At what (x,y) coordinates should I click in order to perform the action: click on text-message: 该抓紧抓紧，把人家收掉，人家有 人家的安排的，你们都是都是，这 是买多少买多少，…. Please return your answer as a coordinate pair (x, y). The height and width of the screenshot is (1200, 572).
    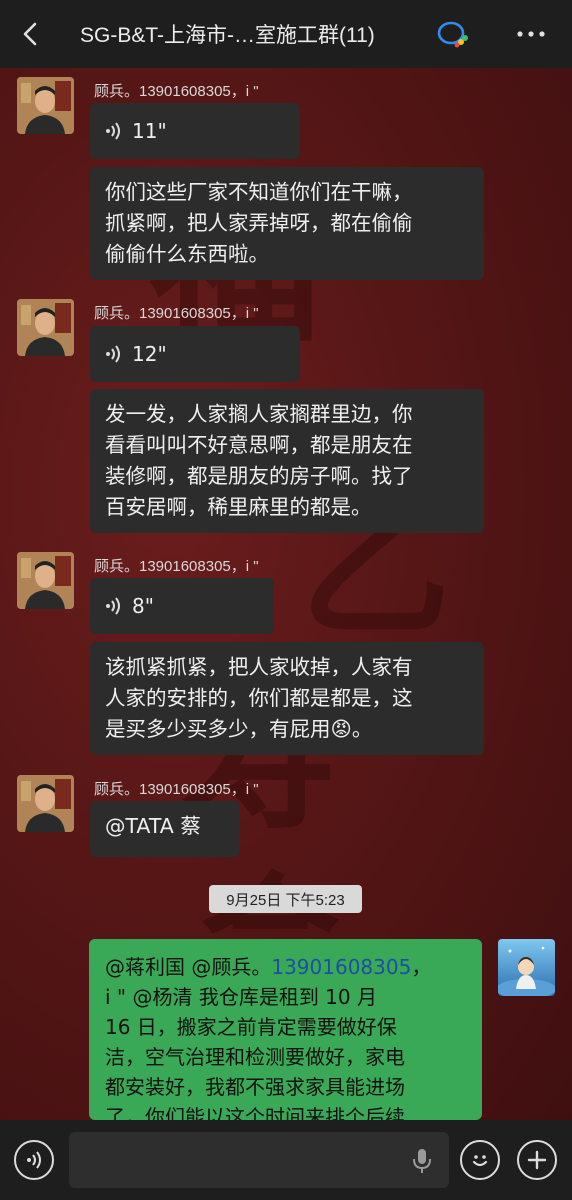
    Looking at the image, I should click on (287, 698).